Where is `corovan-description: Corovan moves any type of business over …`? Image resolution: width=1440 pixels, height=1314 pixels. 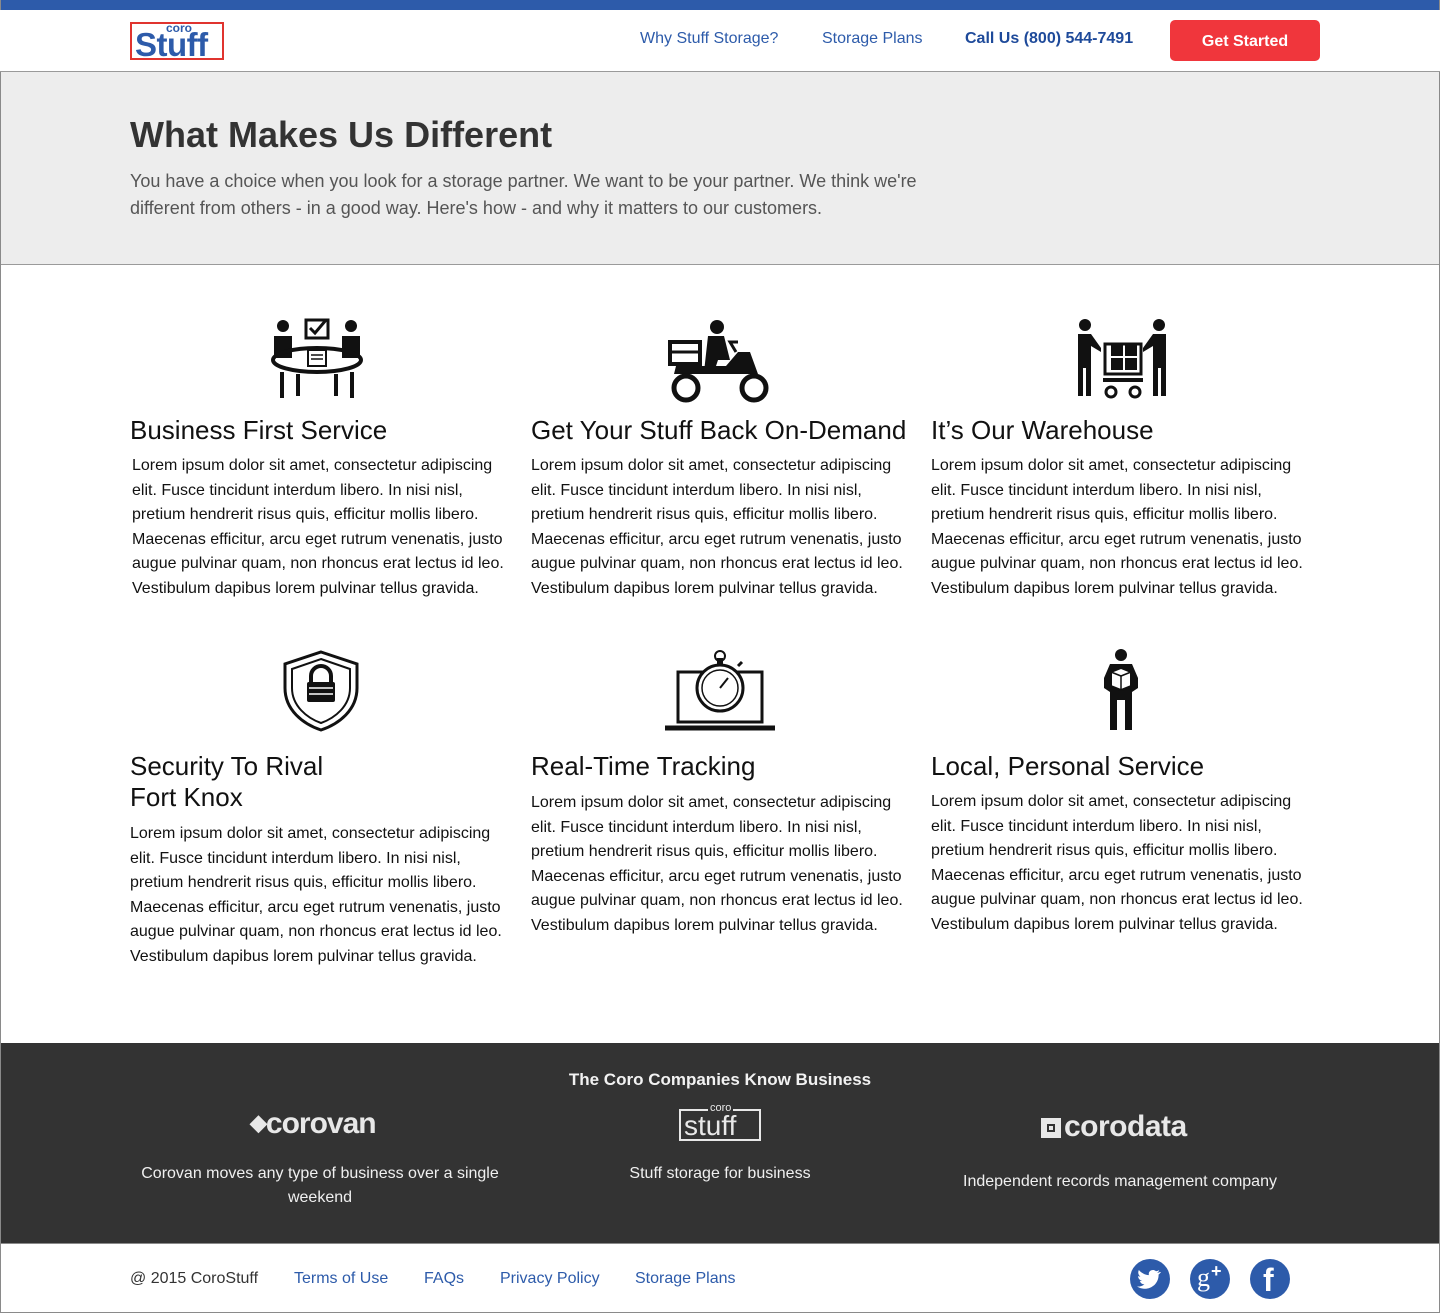 corovan-description: Corovan moves any type of business over … is located at coordinates (320, 1185).